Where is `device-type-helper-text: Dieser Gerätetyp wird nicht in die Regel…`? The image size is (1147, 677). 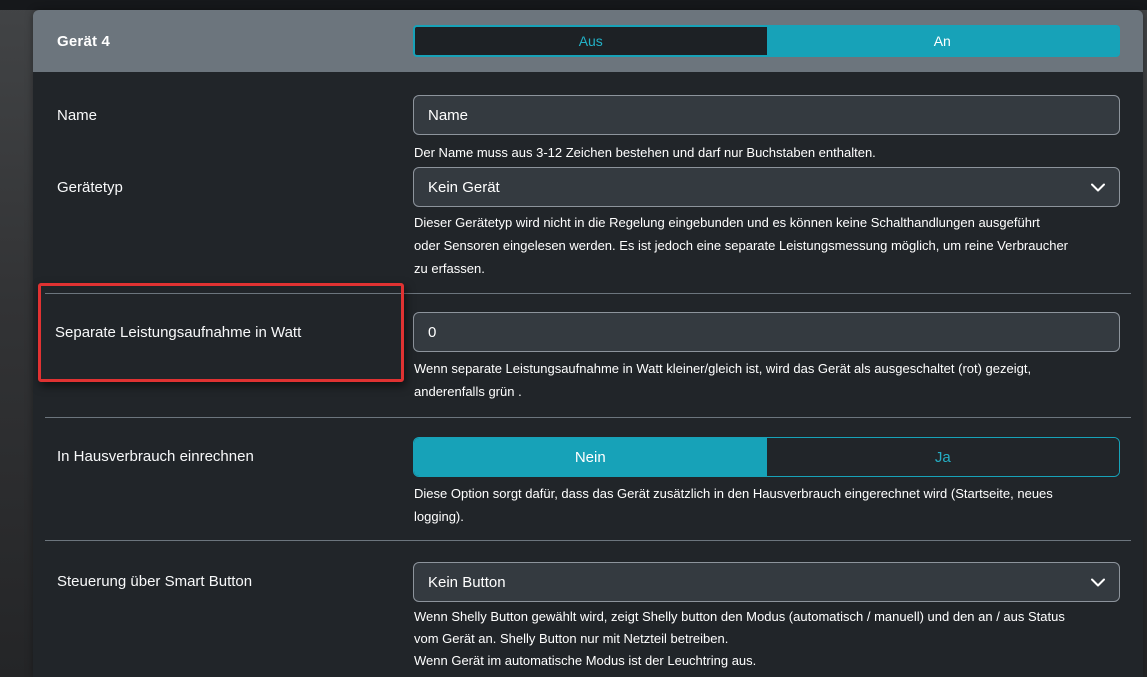 device-type-helper-text: Dieser Gerätetyp wird nicht in die Regel… is located at coordinates (741, 245).